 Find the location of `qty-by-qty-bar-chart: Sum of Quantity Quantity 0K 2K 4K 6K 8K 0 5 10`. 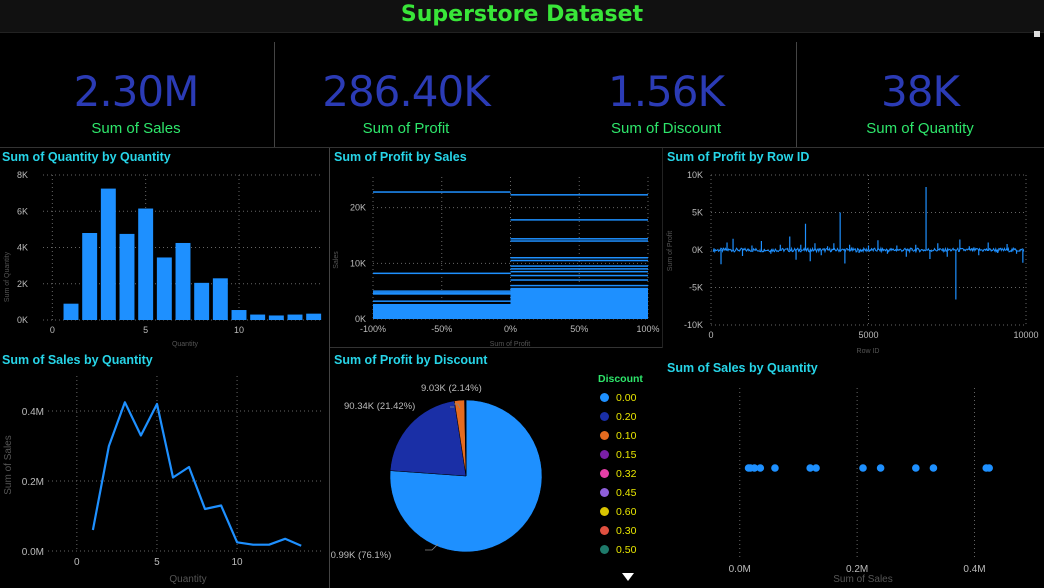

qty-by-qty-bar-chart: Sum of Quantity Quantity 0K 2K 4K 6K 8K 0 5 10 is located at coordinates (165, 265).